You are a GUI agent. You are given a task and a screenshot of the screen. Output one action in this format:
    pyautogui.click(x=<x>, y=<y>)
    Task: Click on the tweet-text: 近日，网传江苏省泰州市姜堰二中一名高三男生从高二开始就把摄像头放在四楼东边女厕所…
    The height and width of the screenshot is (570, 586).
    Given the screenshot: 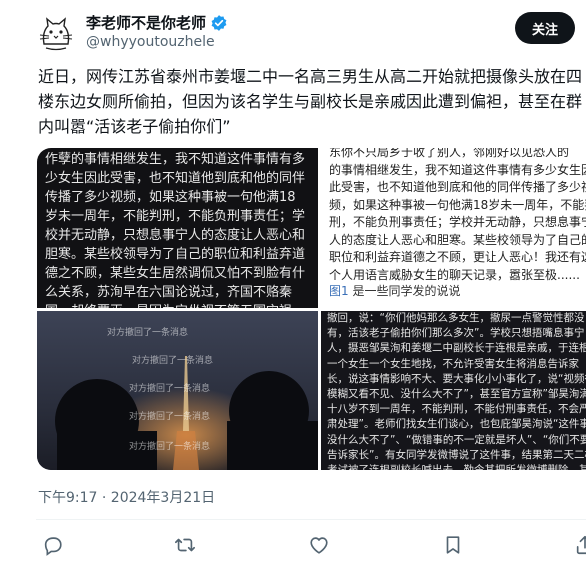 What is the action you would take?
    pyautogui.click(x=310, y=101)
    